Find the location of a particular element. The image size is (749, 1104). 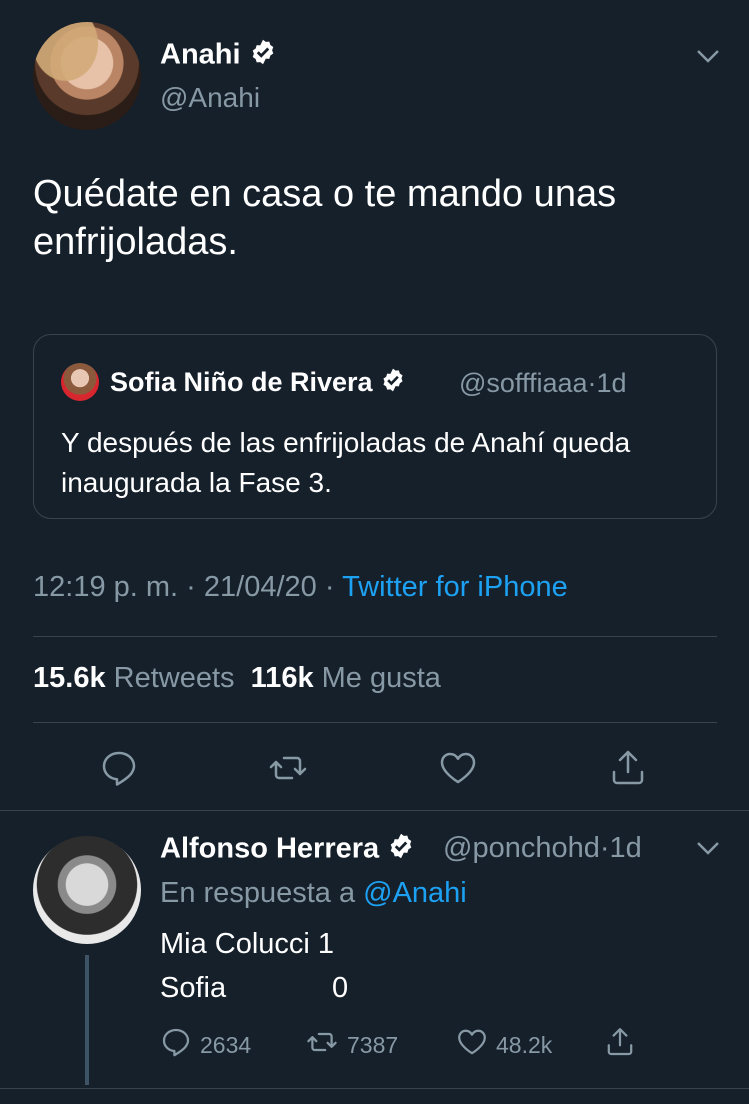

in-reply-prefix: En respuesta a is located at coordinates (258, 893).